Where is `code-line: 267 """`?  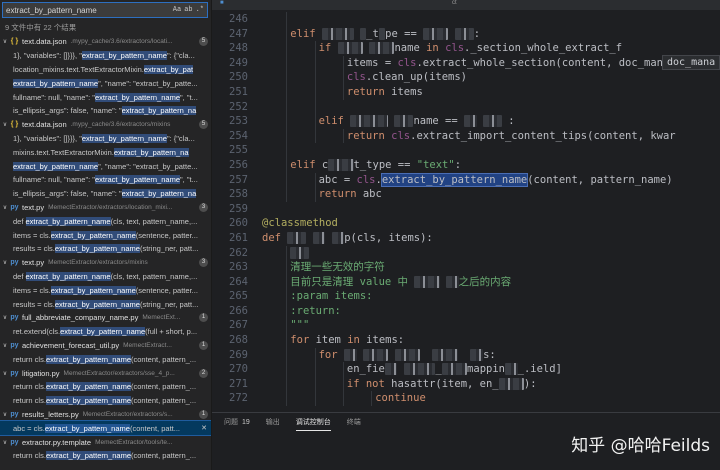 code-line: 267 """ is located at coordinates (466, 326).